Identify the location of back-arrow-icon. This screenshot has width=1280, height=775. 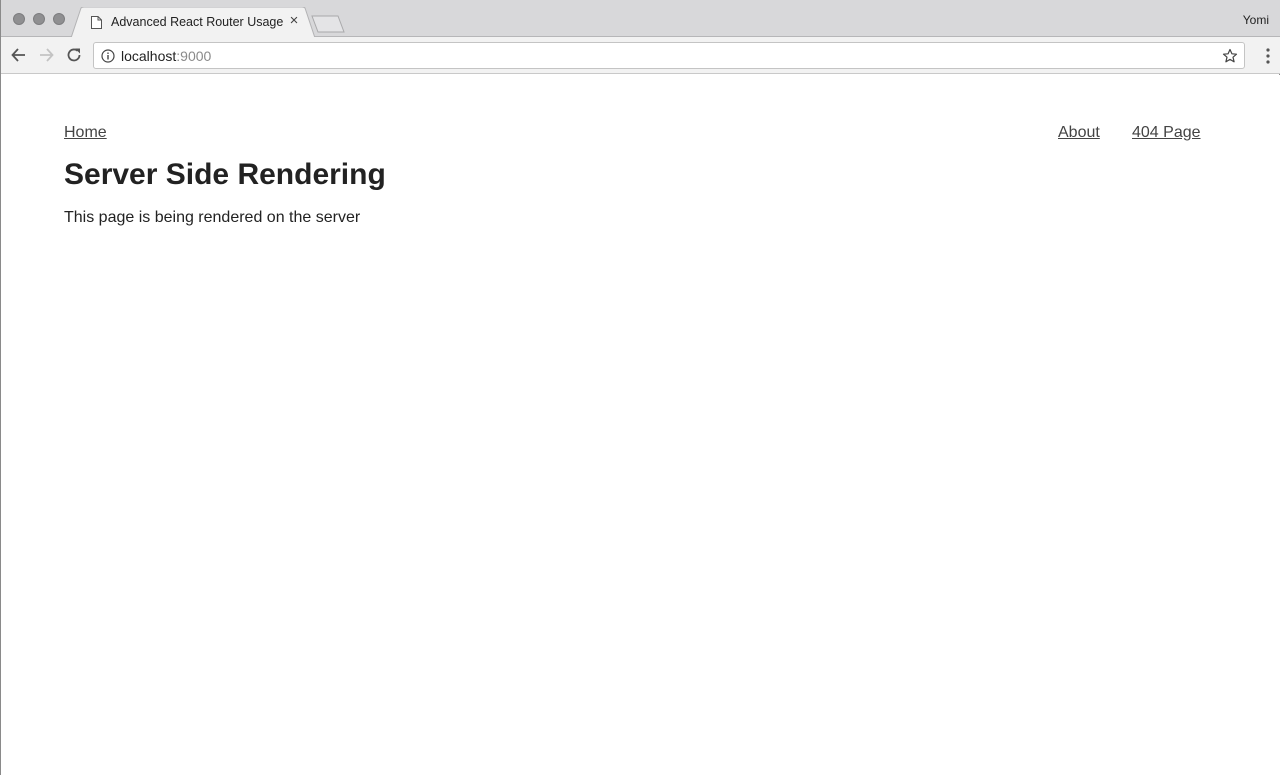
(19, 55).